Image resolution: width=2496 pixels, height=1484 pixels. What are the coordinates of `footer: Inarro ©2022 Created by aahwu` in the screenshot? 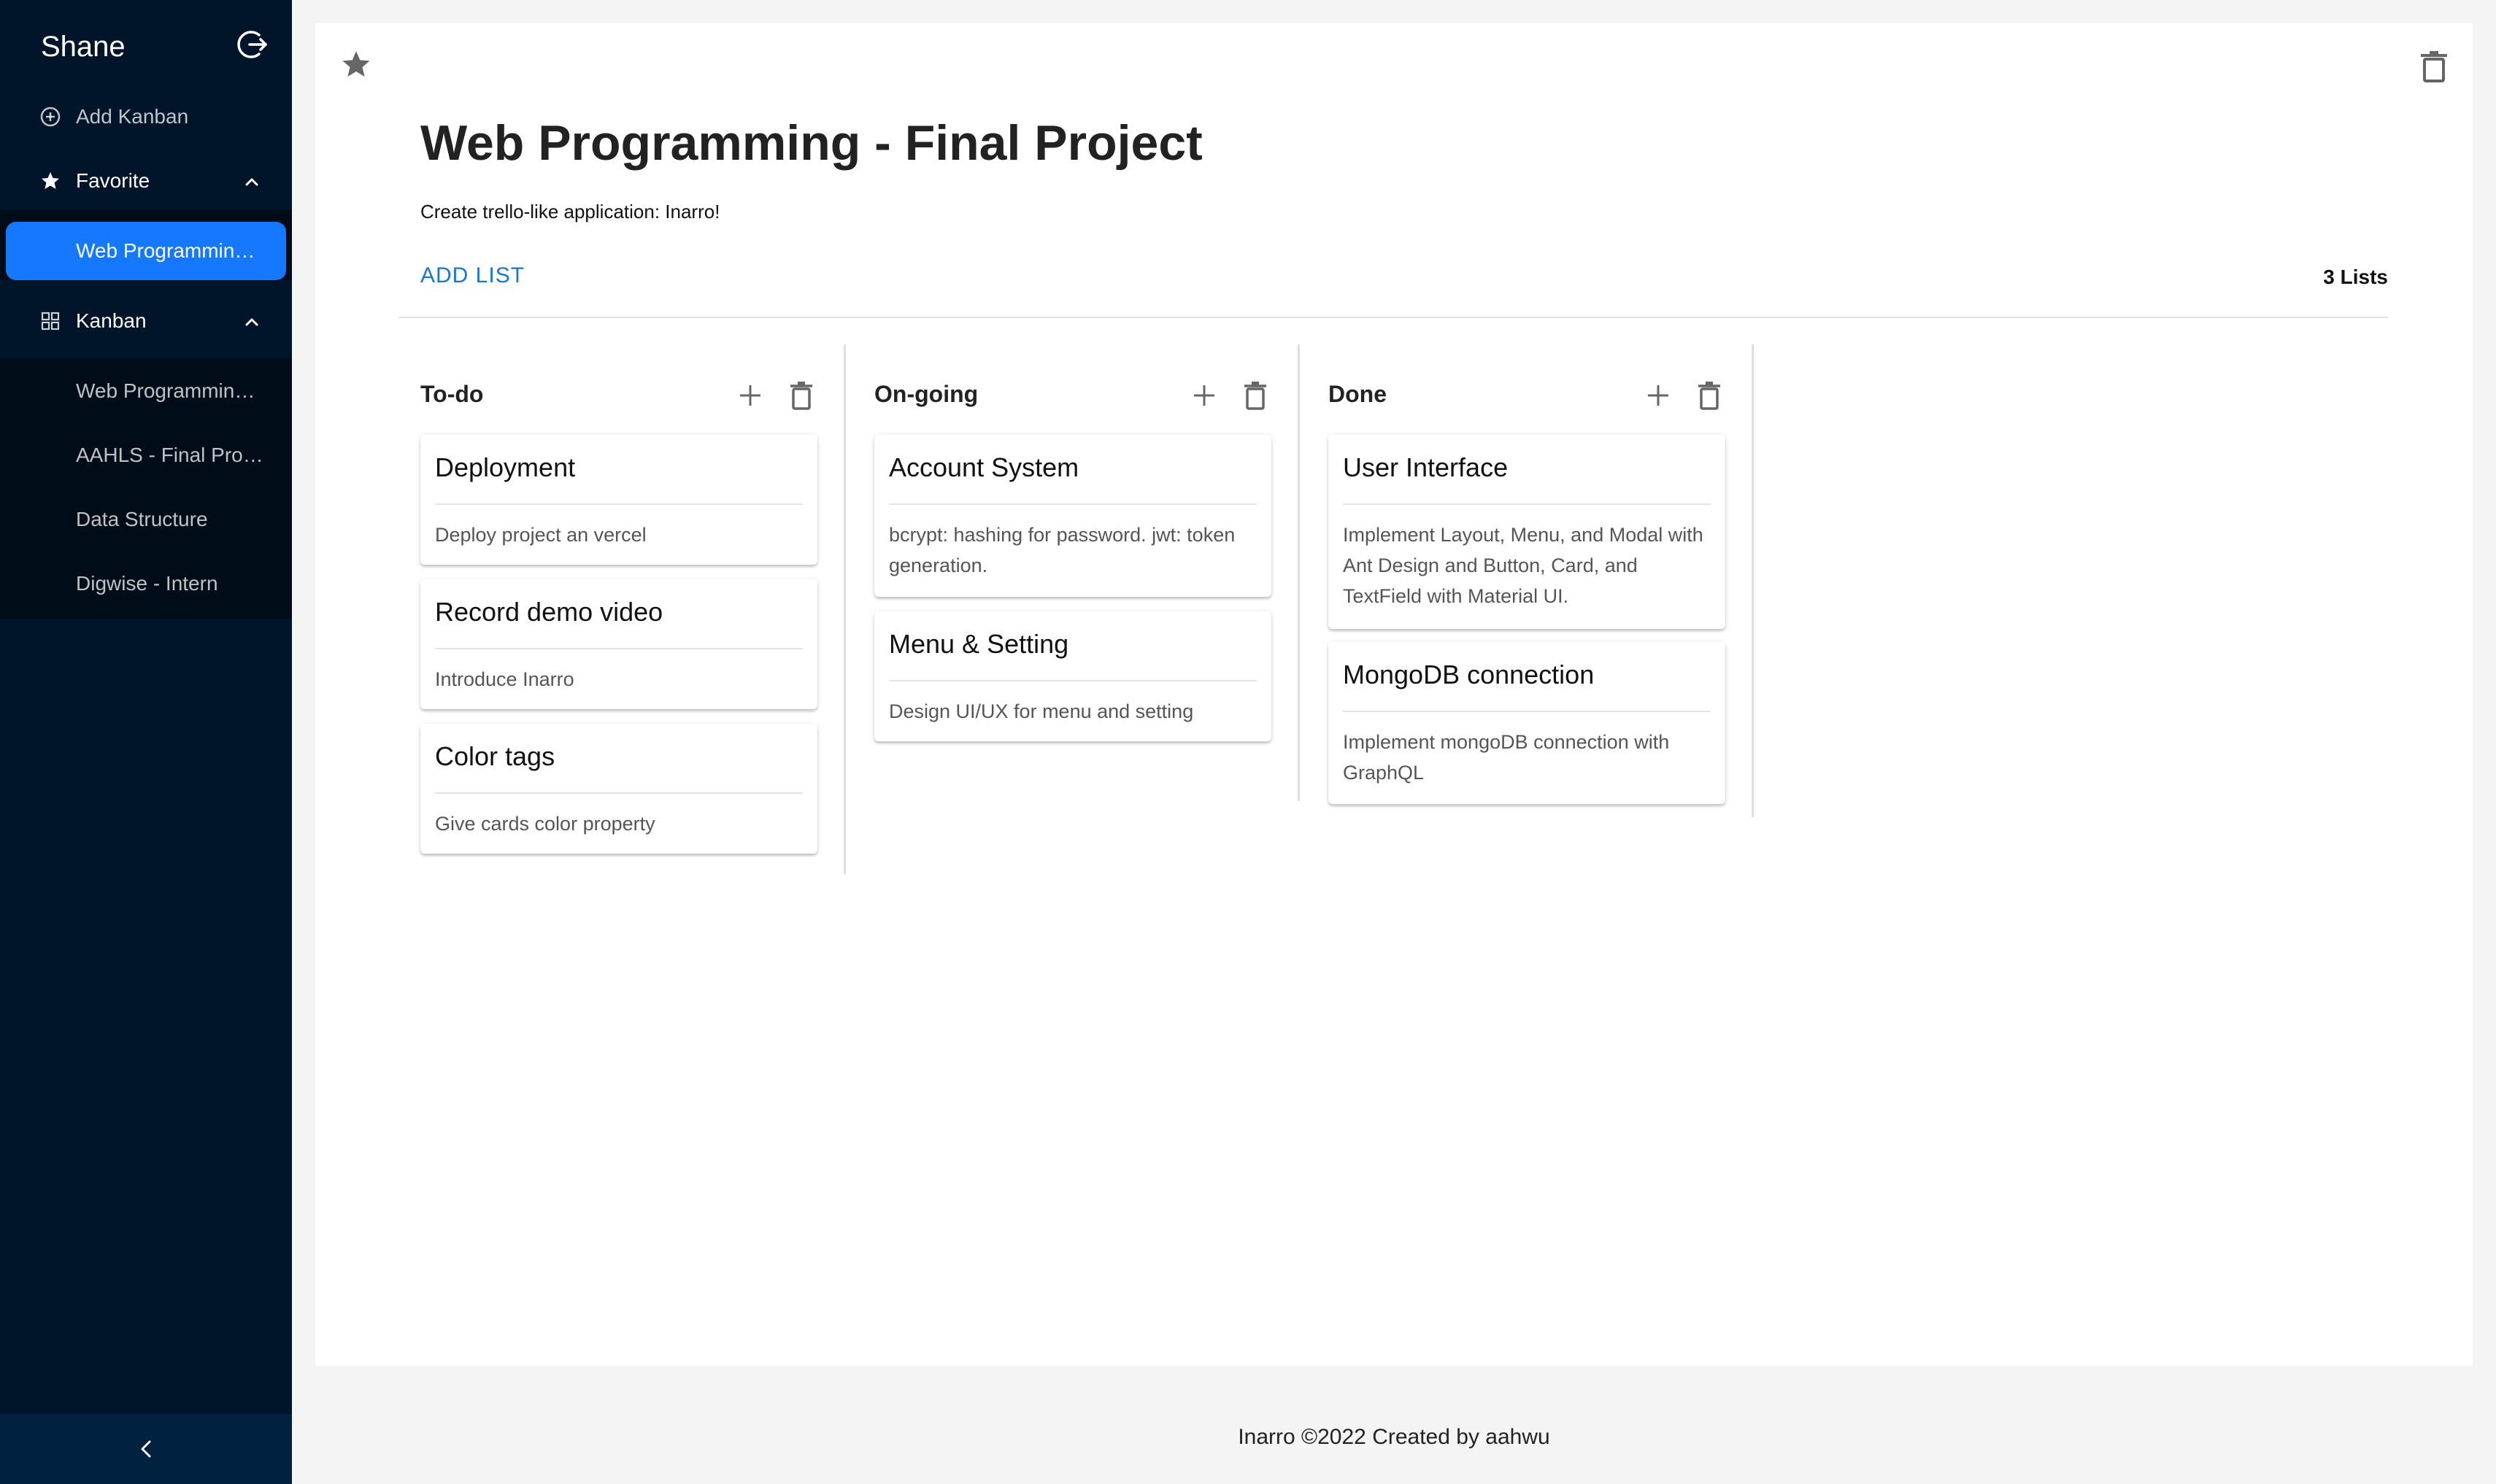 It's located at (1394, 1437).